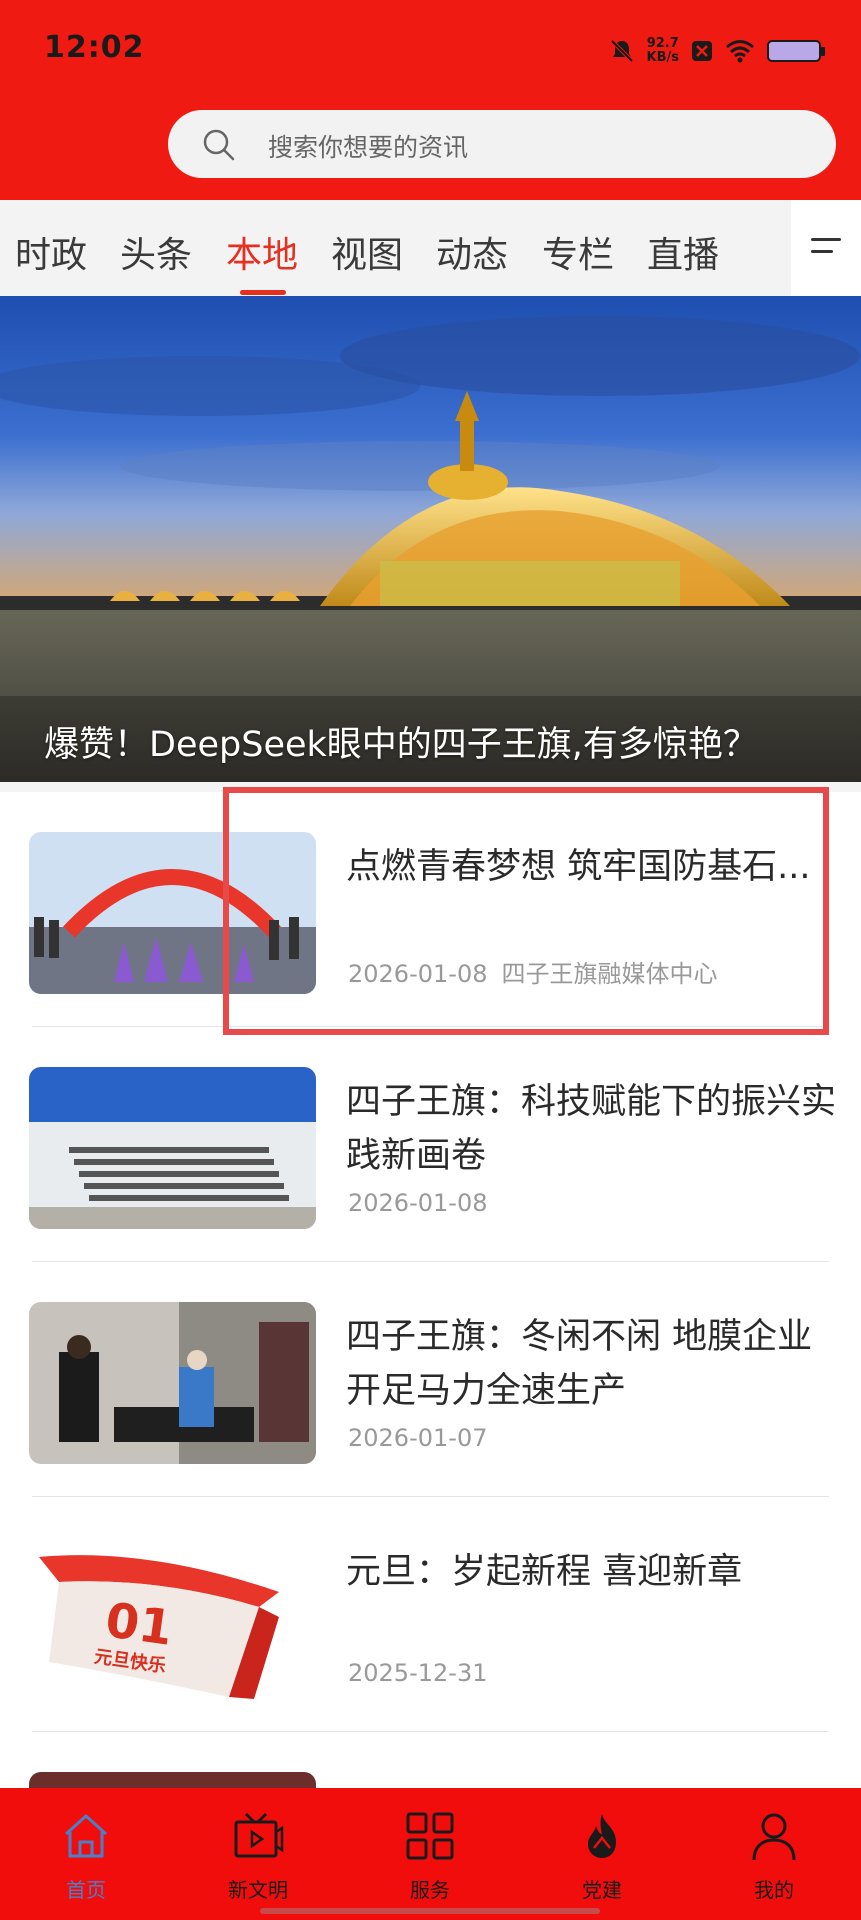 This screenshot has width=861, height=1920. Describe the element at coordinates (430, 1614) in the screenshot. I see `list-item: 01 元旦快乐 元旦：岁起新程 喜迎新章 2025-12-31` at that location.